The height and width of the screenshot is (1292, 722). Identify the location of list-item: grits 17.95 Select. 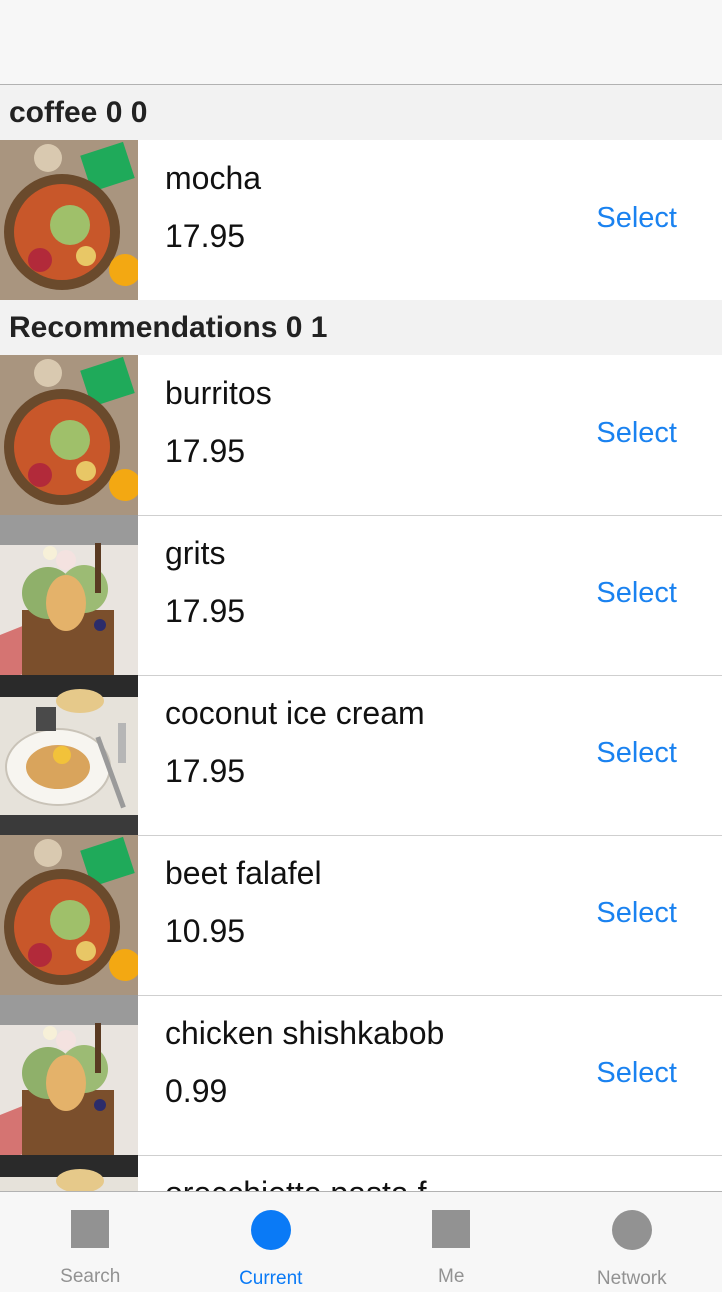
(361, 595).